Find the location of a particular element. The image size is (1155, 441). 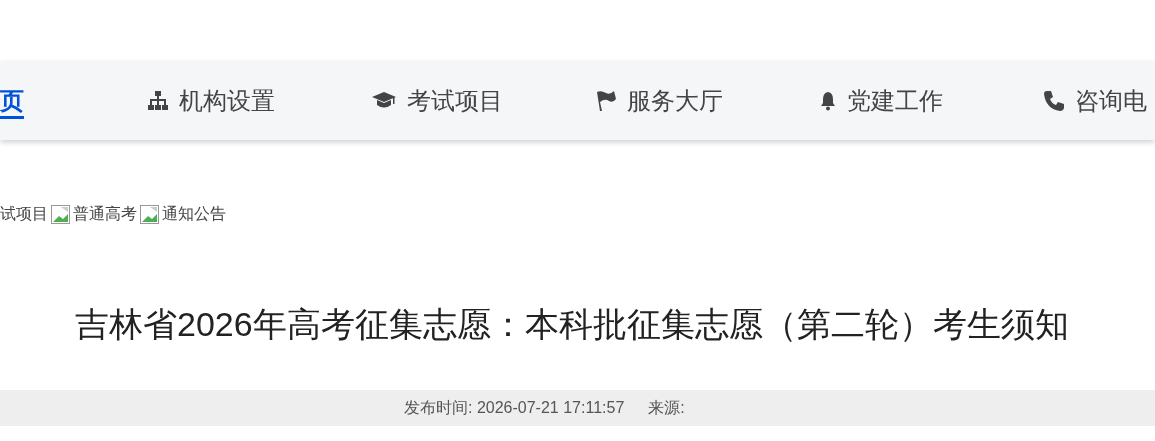

nav-item: 咨询电 is located at coordinates (1095, 102).